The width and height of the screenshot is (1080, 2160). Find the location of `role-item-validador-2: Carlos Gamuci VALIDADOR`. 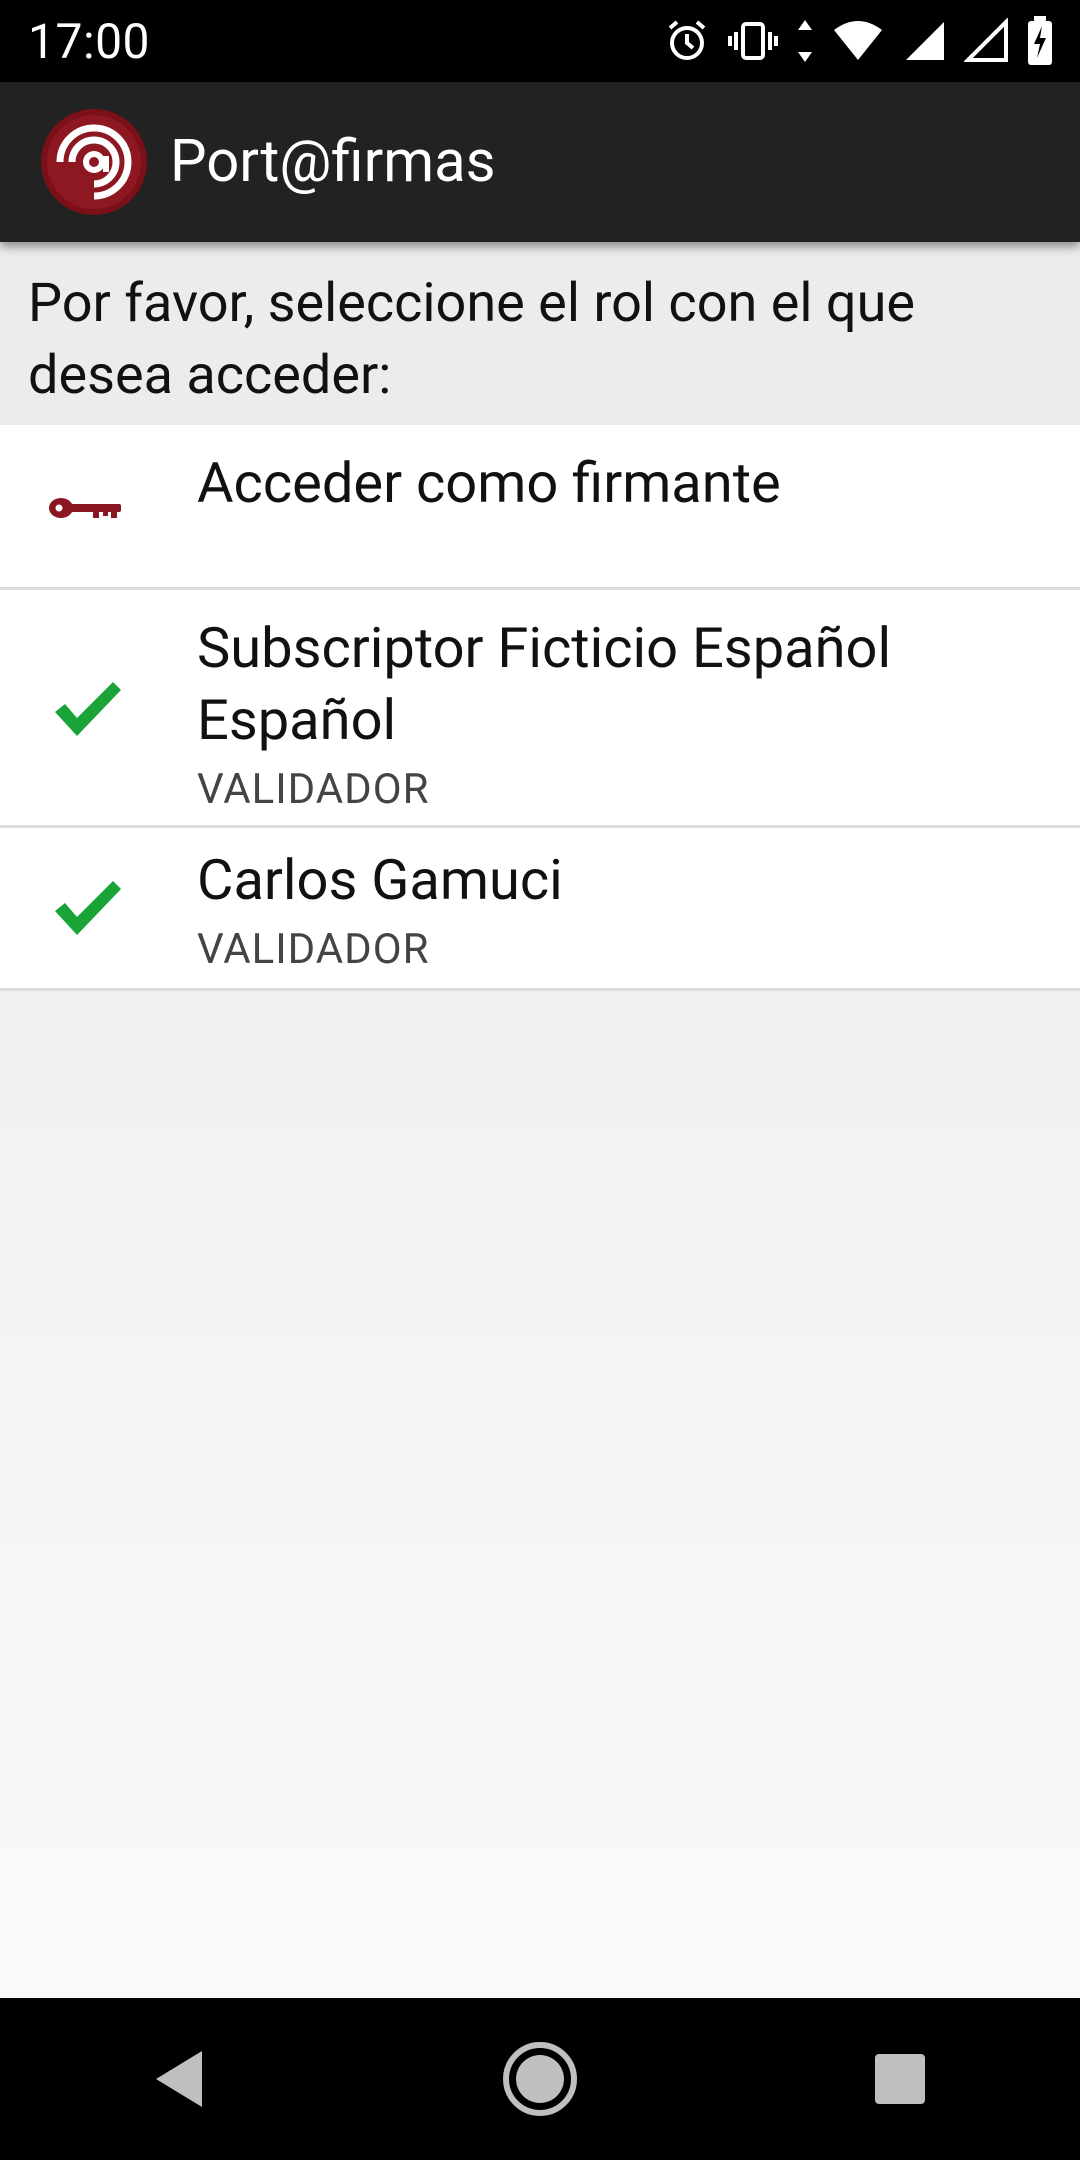

role-item-validador-2: Carlos Gamuci VALIDADOR is located at coordinates (540, 909).